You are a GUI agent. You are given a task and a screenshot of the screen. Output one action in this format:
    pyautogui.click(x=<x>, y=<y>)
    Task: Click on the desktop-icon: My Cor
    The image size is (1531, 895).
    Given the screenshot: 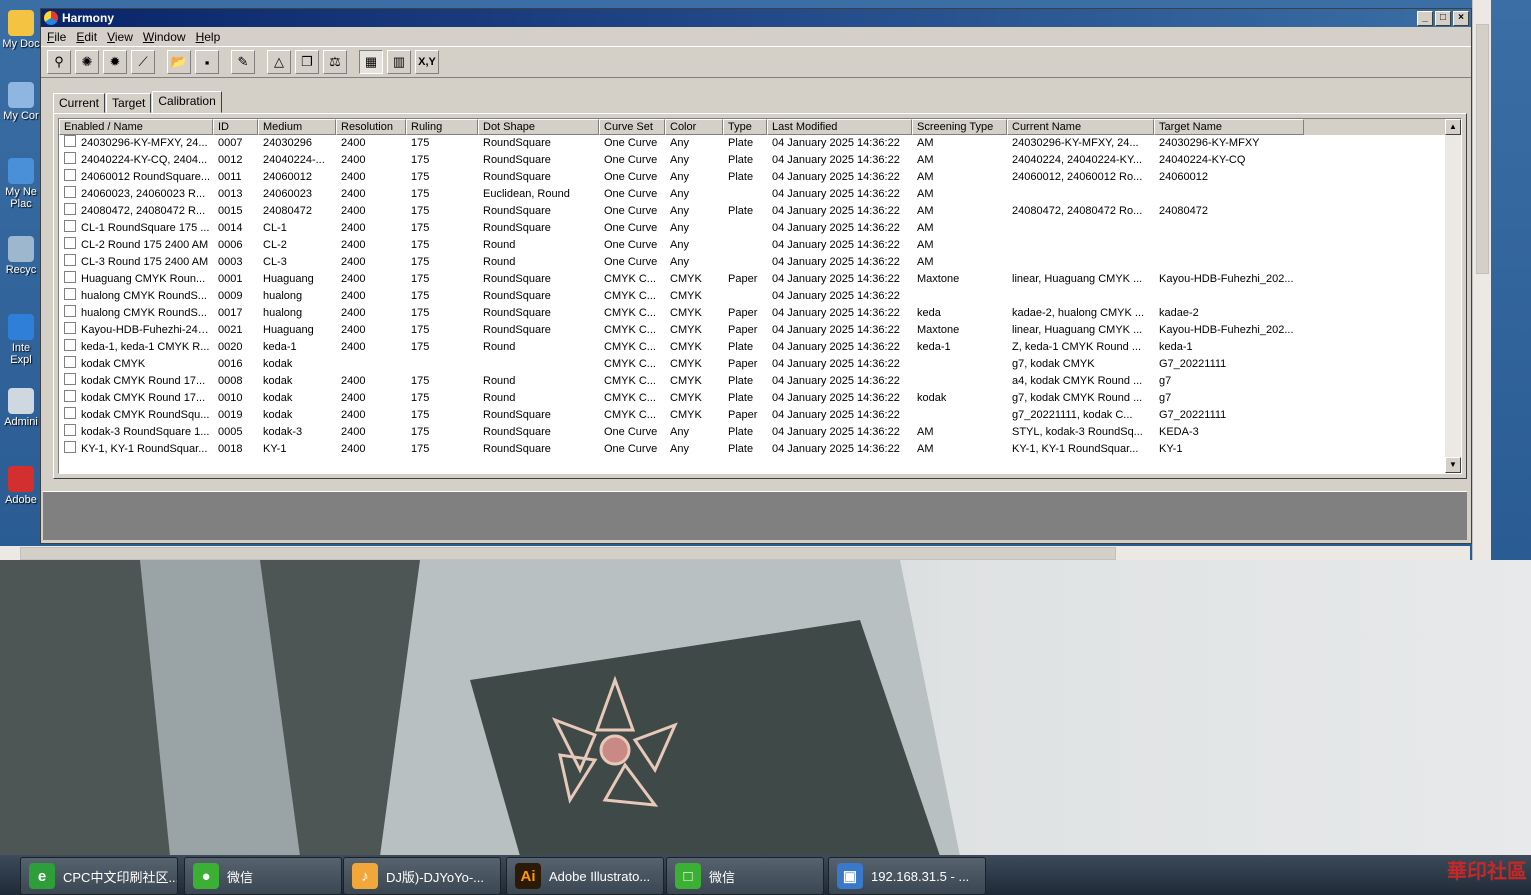 What is the action you would take?
    pyautogui.click(x=21, y=102)
    